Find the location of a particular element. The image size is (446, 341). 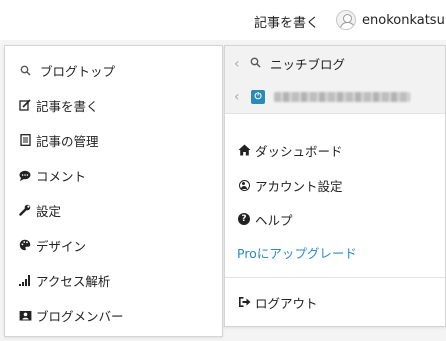

menu-item-comments: コメント is located at coordinates (113, 175).